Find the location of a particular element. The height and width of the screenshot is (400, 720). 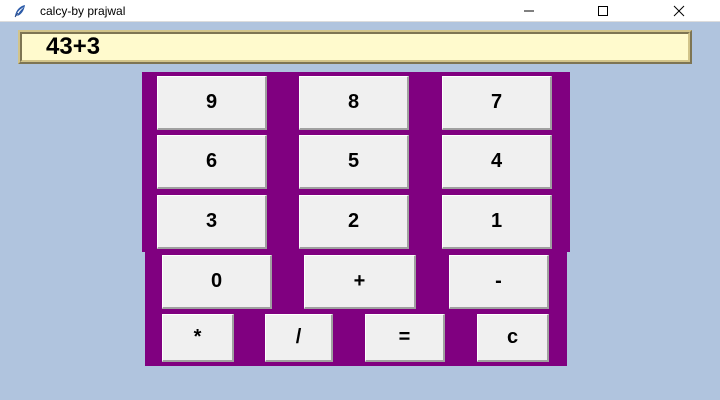

key-label: c is located at coordinates (512, 337).